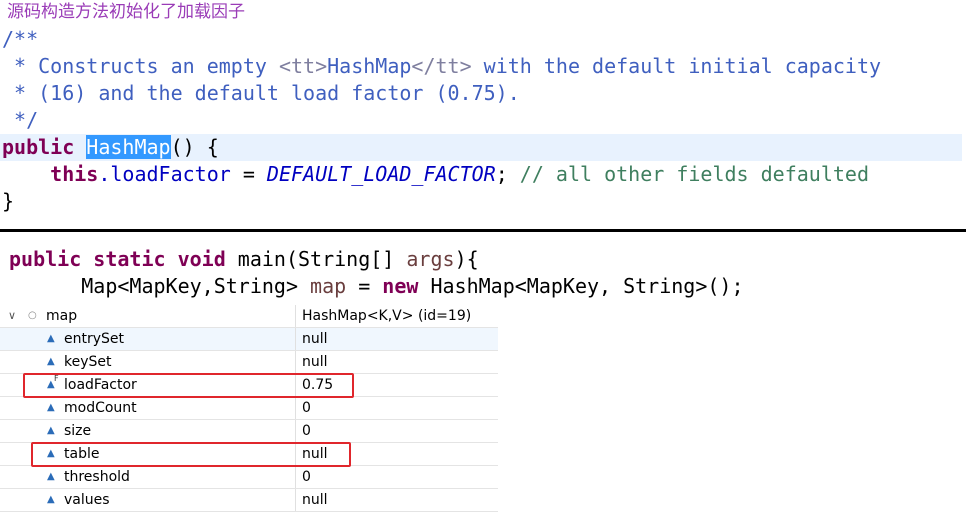 Image resolution: width=975 pixels, height=518 pixels. What do you see at coordinates (20, 39) in the screenshot?
I see `javadoc-open: /**` at bounding box center [20, 39].